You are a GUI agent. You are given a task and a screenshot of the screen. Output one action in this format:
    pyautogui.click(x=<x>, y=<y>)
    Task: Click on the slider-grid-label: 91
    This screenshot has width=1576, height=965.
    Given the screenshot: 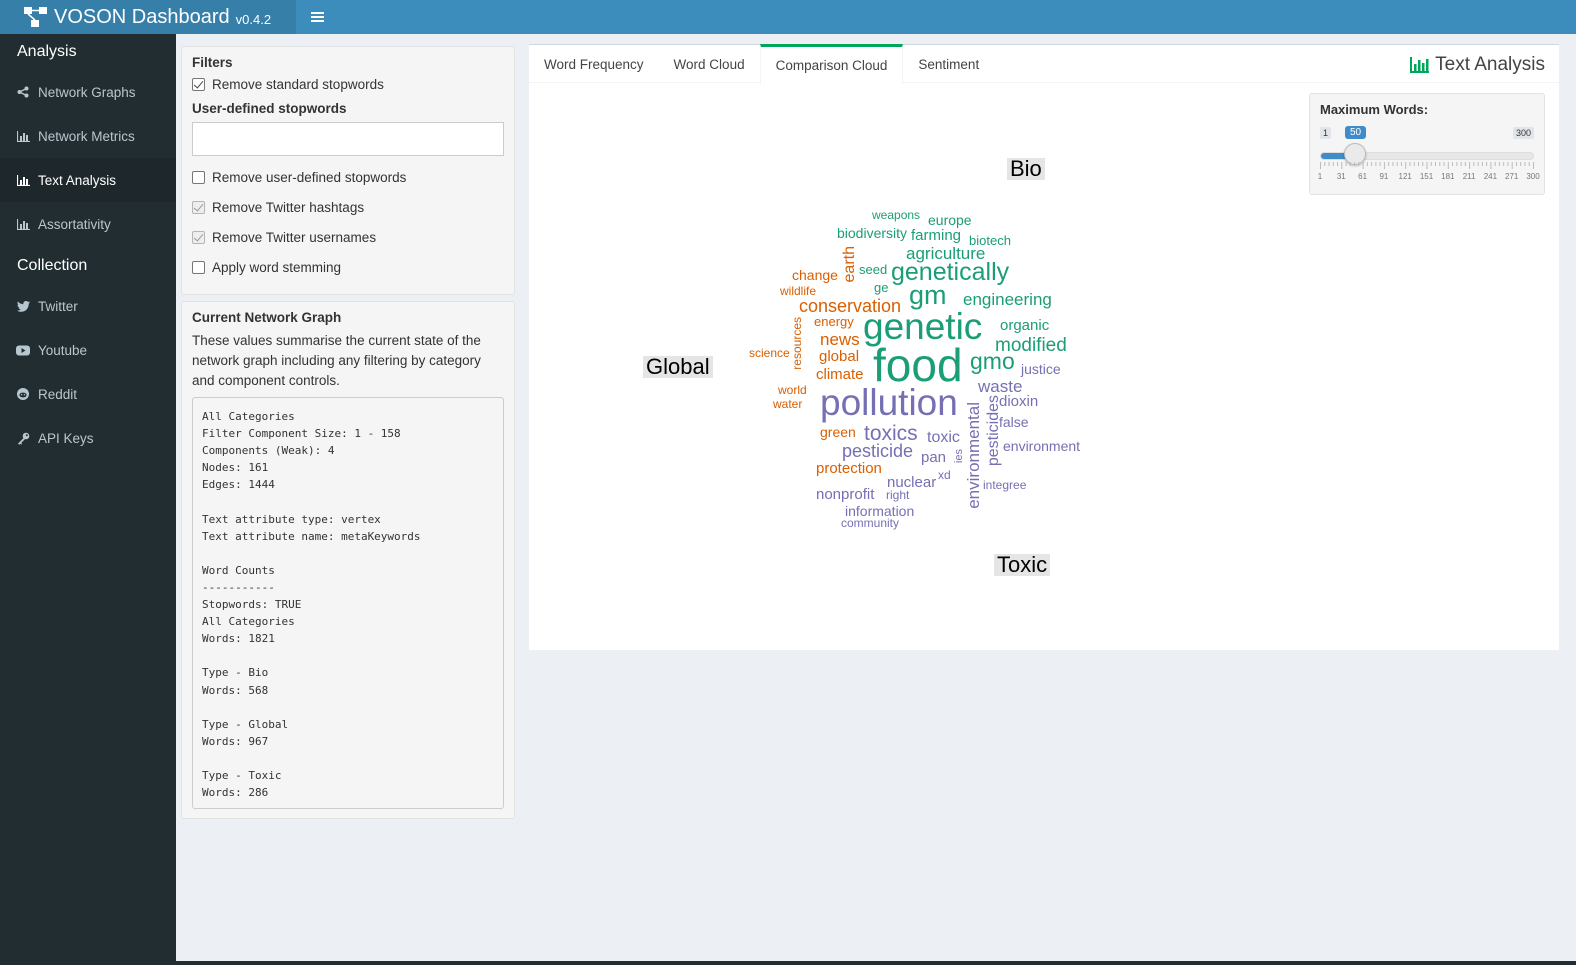 What is the action you would take?
    pyautogui.click(x=1384, y=176)
    